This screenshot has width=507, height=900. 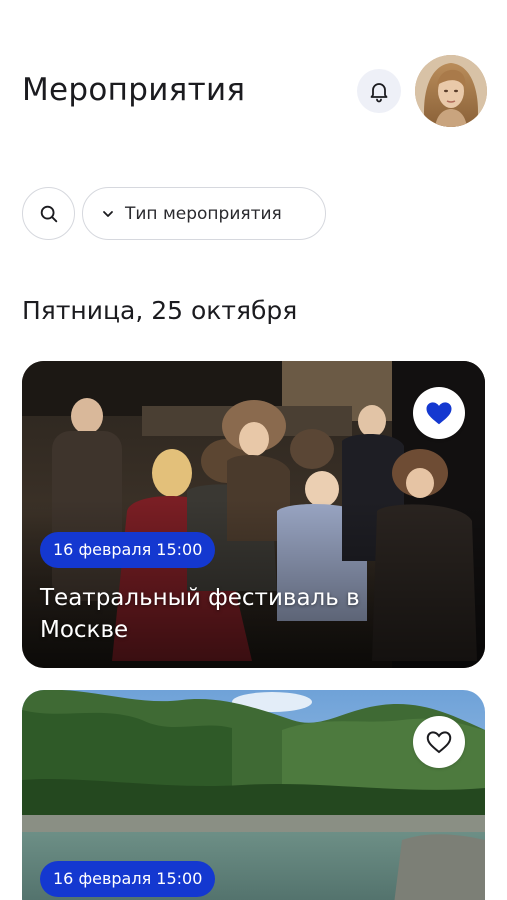 I want to click on avatar-photo, so click(x=451, y=91).